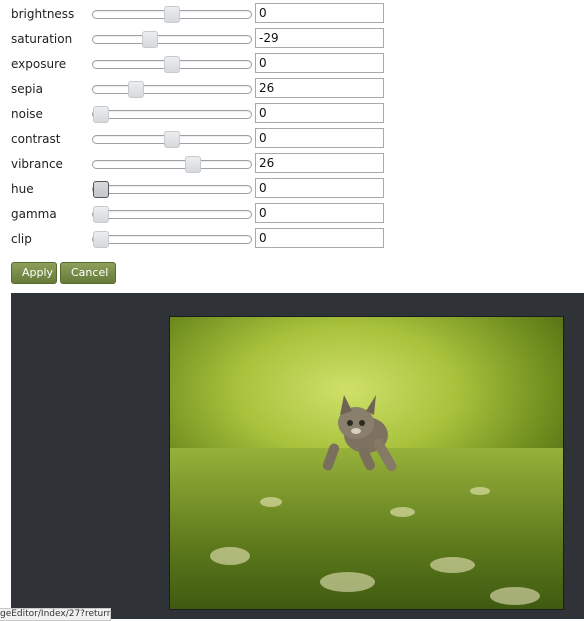 This screenshot has width=584, height=621. What do you see at coordinates (37, 164) in the screenshot?
I see `vibrance-label: vibrance` at bounding box center [37, 164].